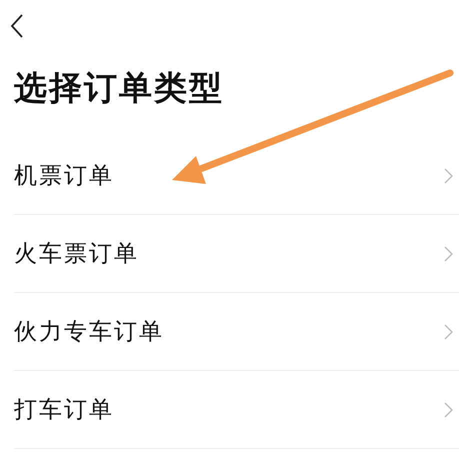 The width and height of the screenshot is (459, 459). I want to click on back-icon, so click(17, 26).